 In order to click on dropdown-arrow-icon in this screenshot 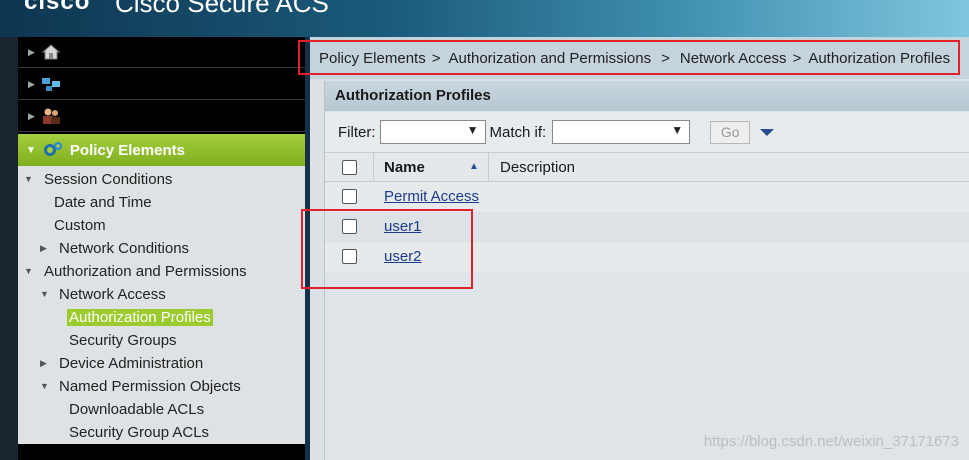, I will do `click(767, 132)`.